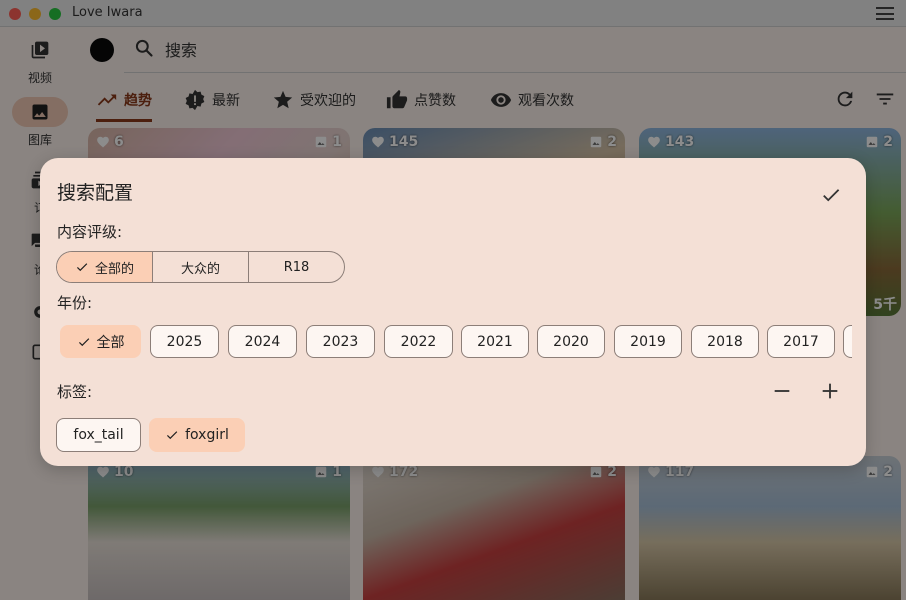 The height and width of the screenshot is (600, 906). Describe the element at coordinates (830, 391) in the screenshot. I see `add-tag-icon` at that location.